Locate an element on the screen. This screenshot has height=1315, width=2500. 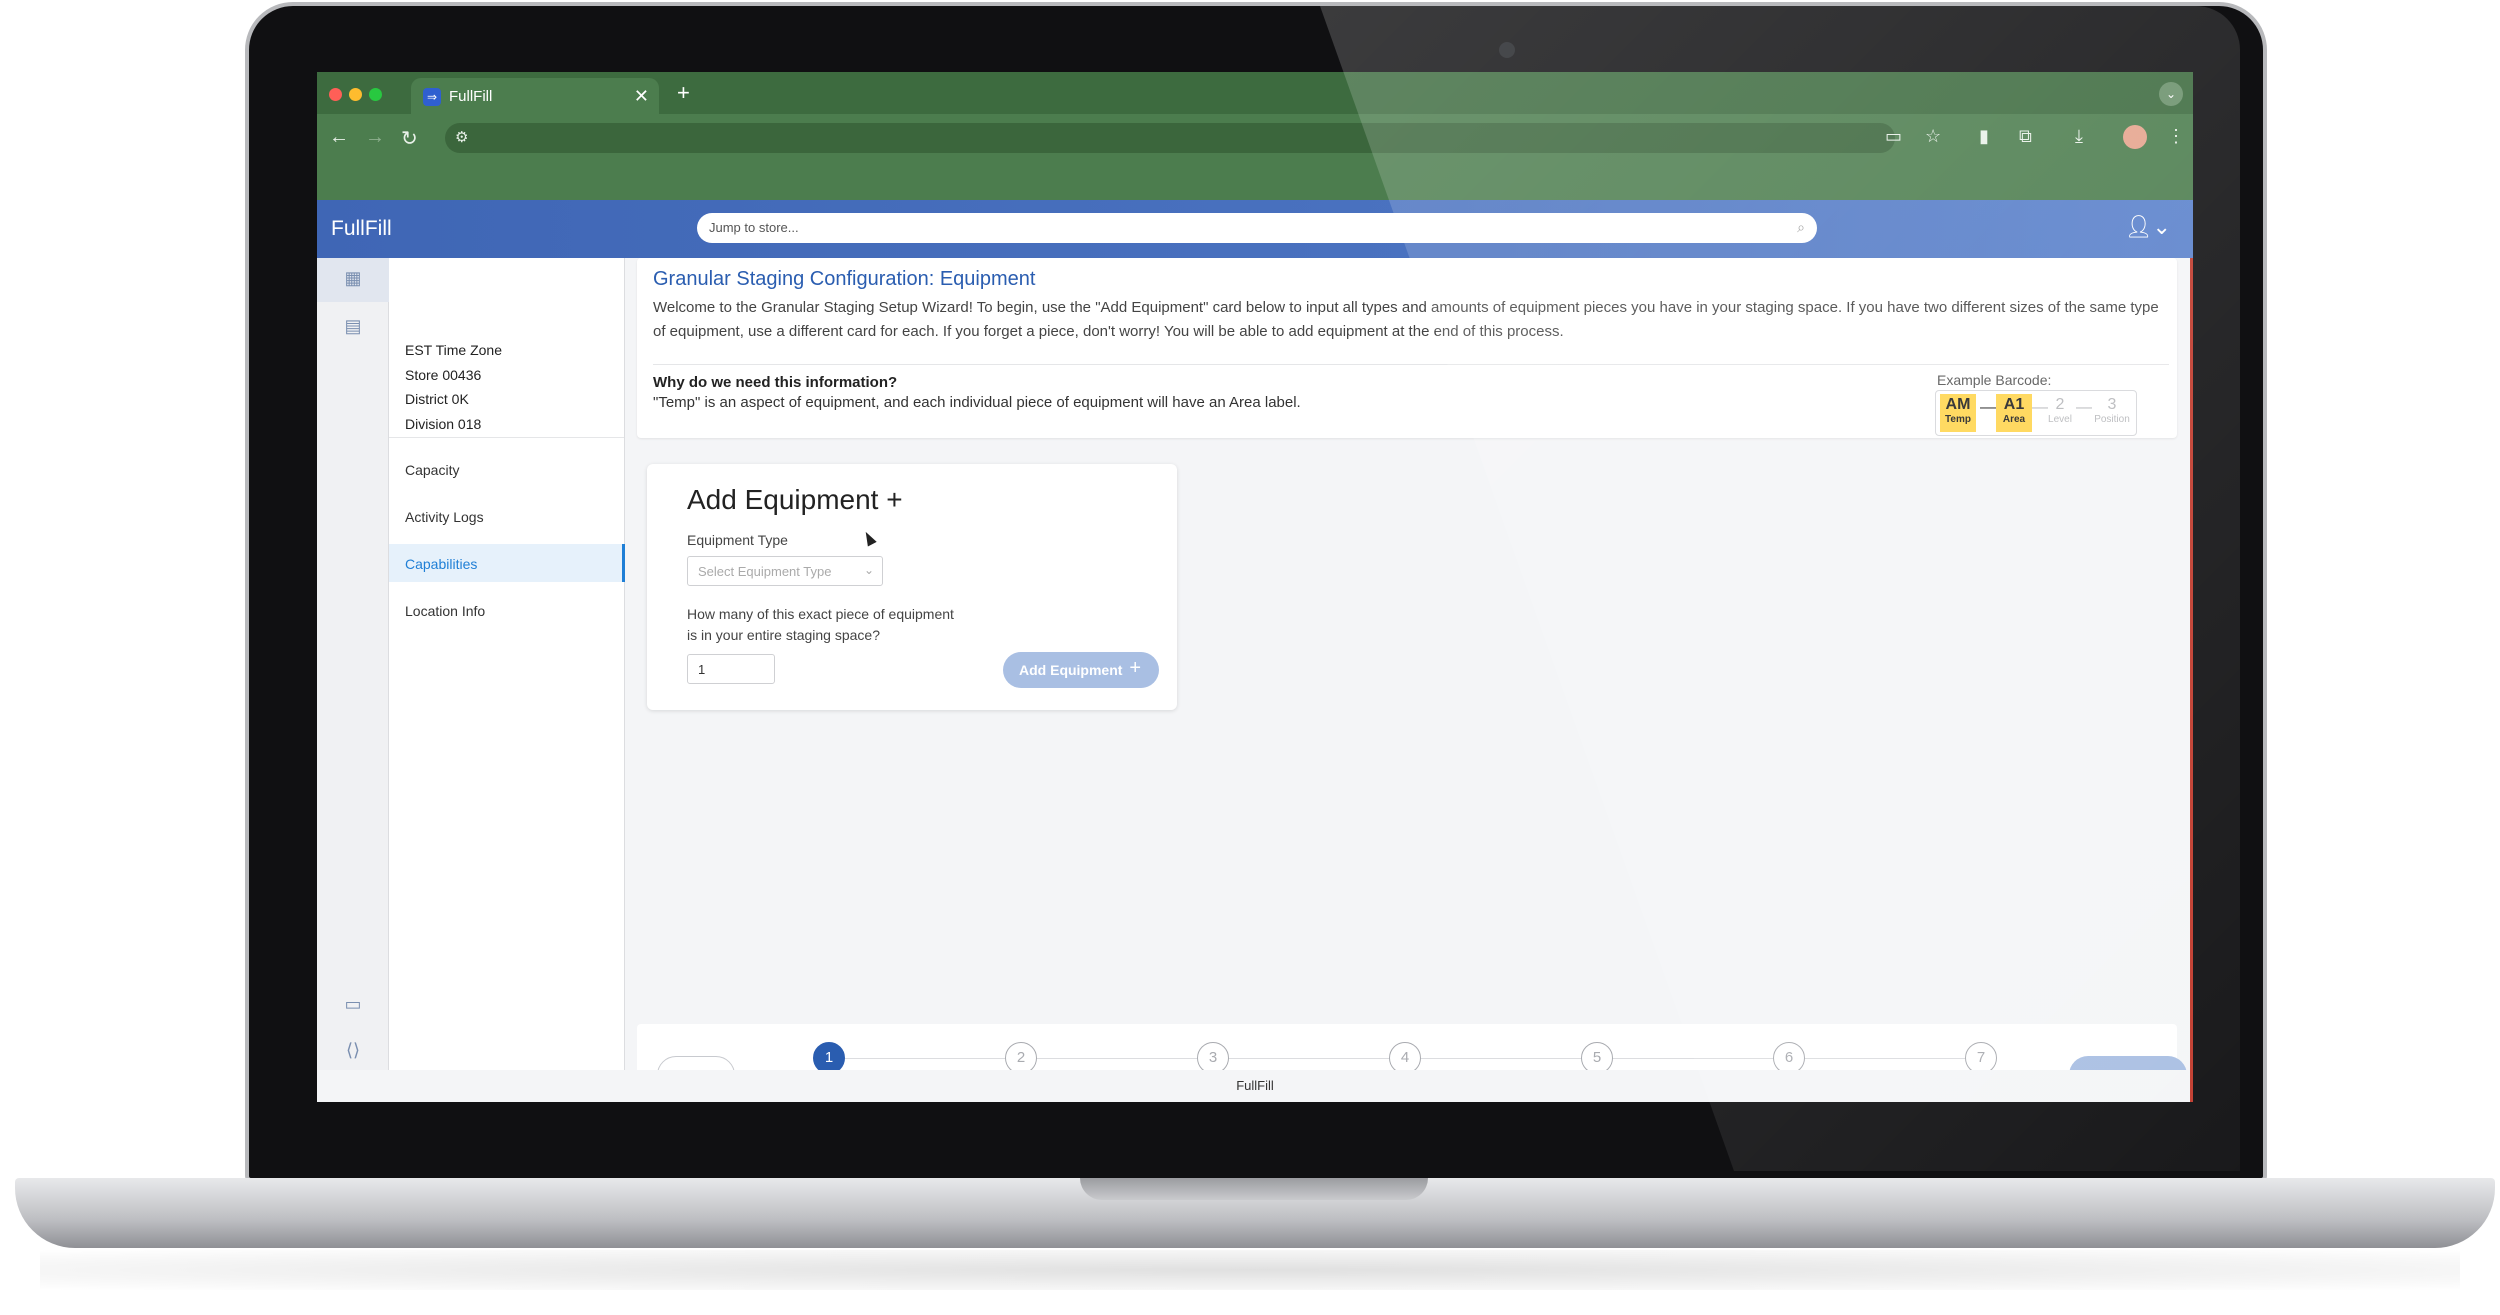
laptop-shadow is located at coordinates (1250, 1270).